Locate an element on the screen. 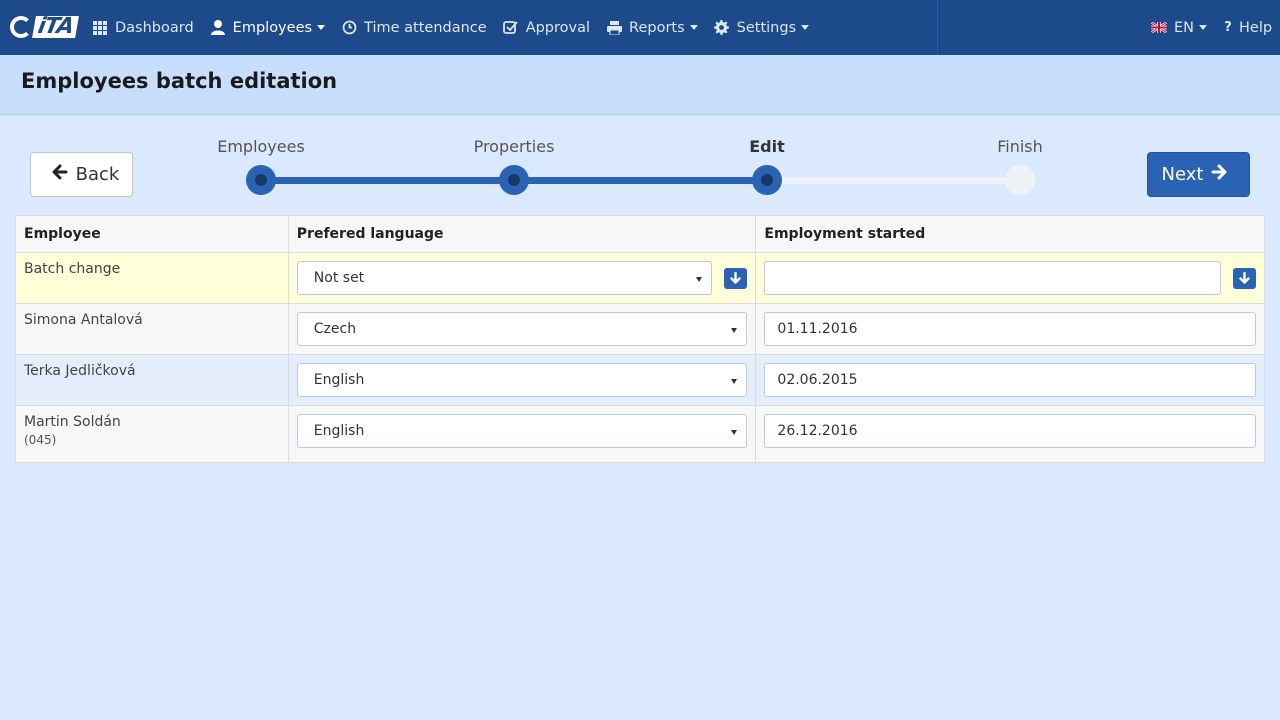  language-selector: EN is located at coordinates (1179, 27).